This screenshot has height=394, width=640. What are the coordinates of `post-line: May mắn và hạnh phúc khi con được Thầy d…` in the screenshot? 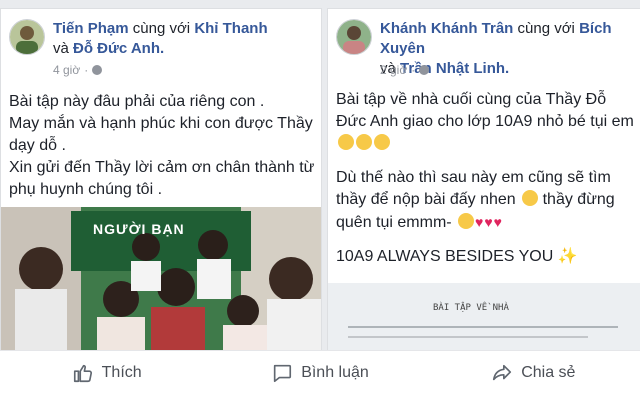 It's located at (161, 134).